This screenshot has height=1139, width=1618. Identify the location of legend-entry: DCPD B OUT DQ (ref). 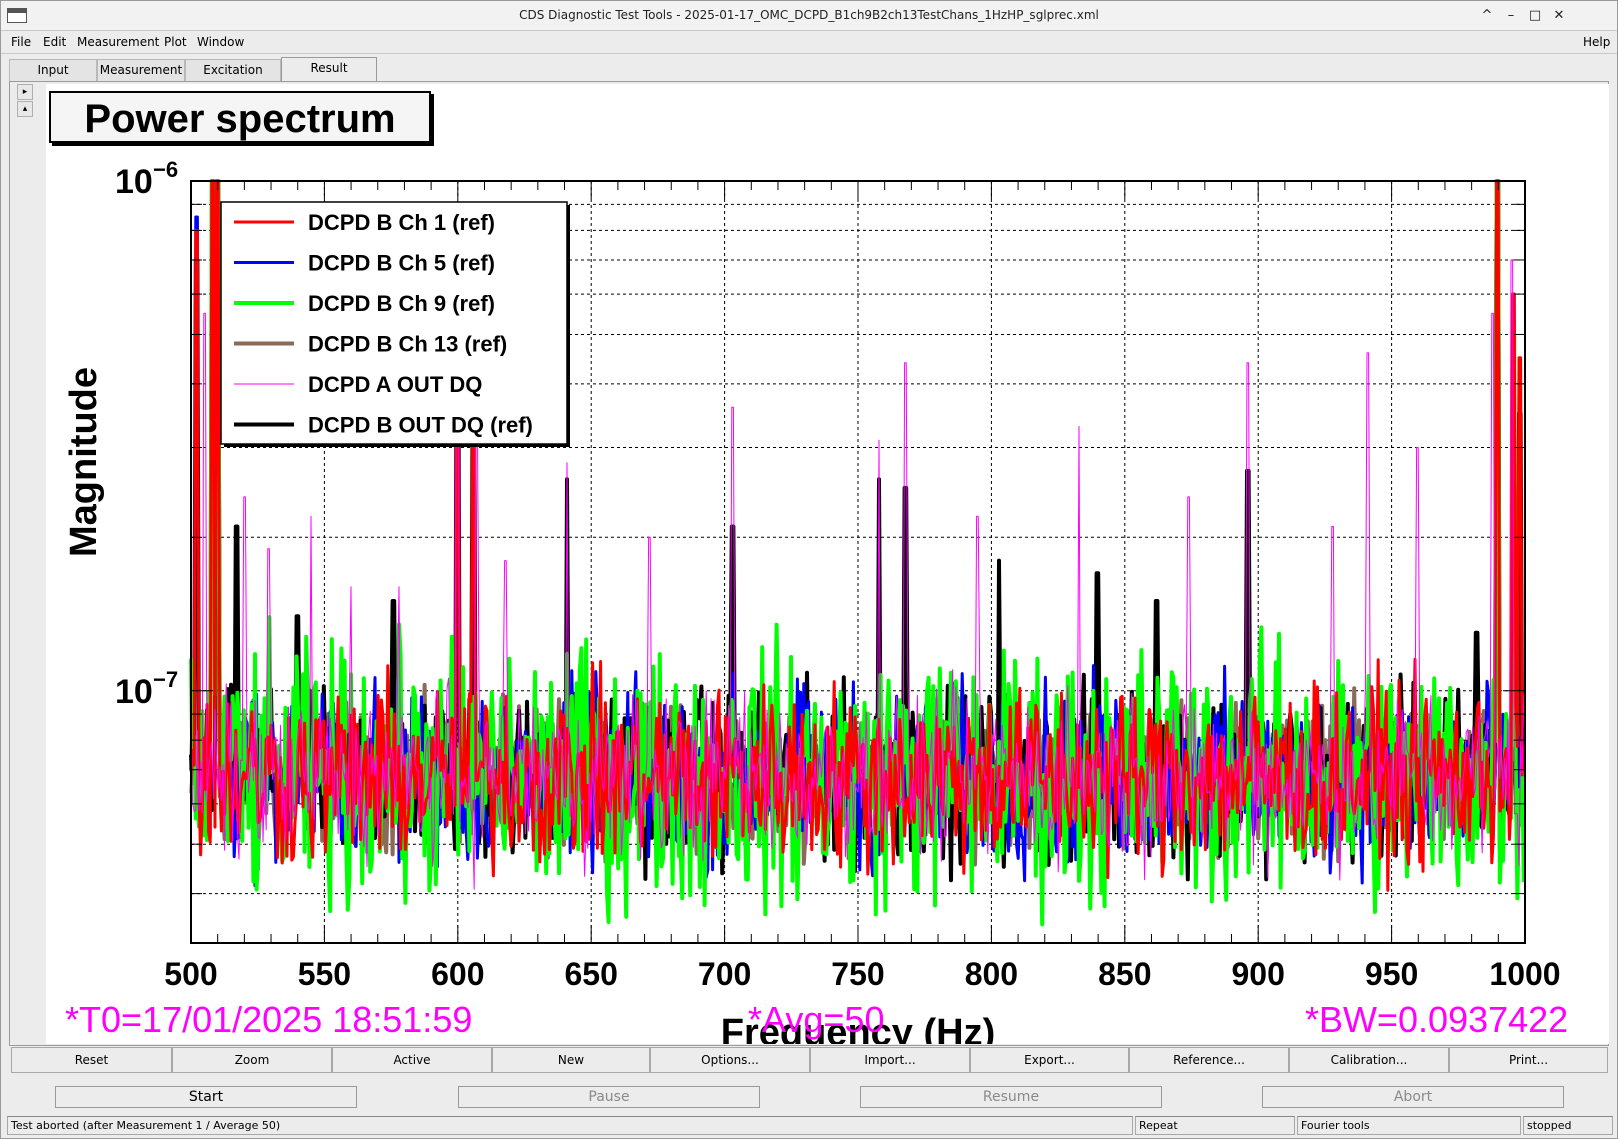
(420, 425).